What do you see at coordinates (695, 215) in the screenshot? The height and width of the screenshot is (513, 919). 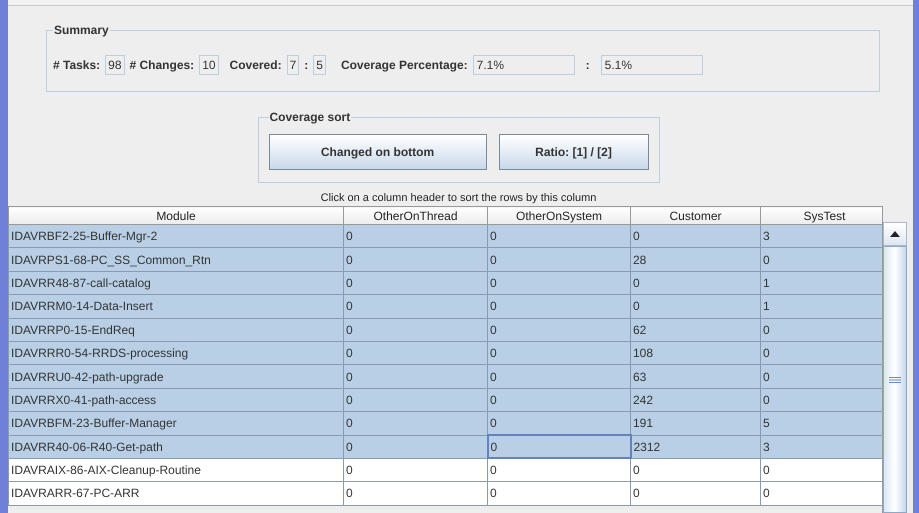 I see `column-header: Customer` at bounding box center [695, 215].